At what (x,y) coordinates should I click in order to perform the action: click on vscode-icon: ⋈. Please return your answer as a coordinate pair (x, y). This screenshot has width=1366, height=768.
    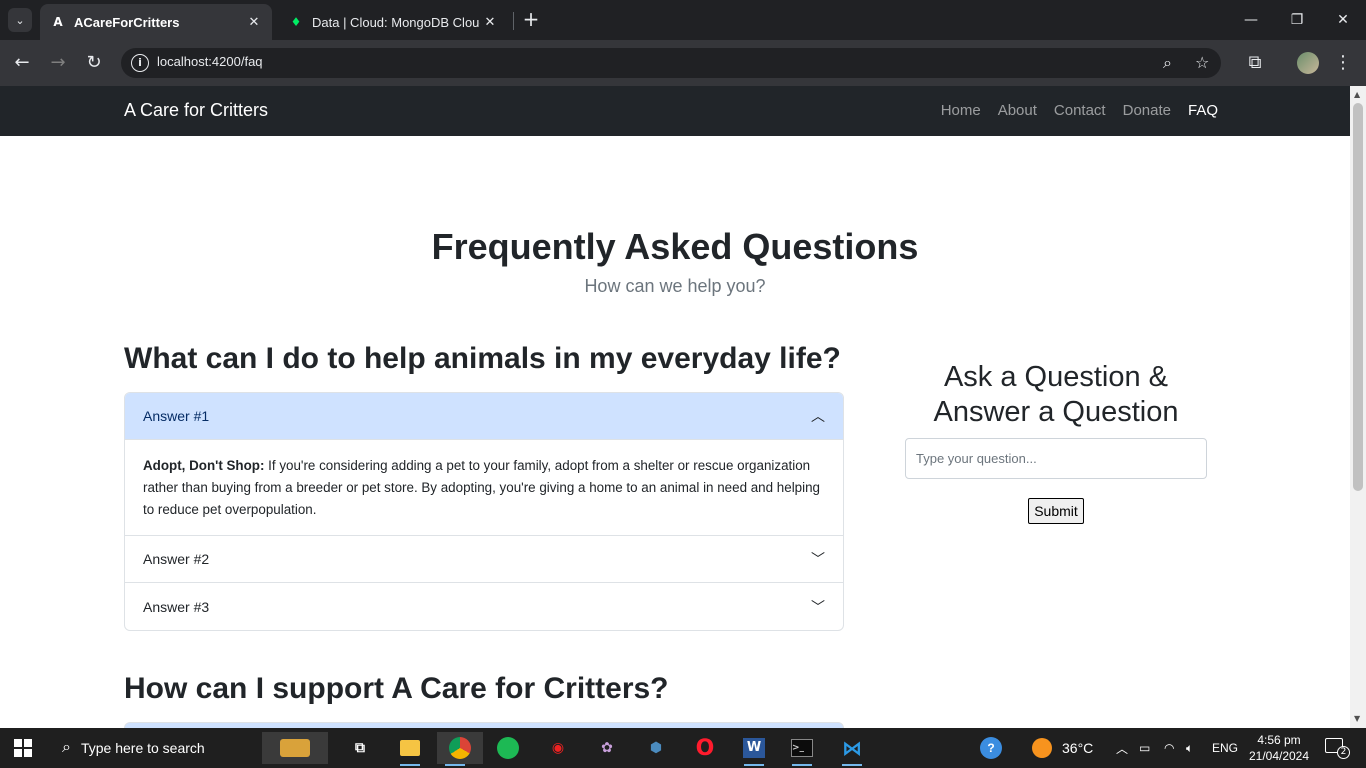
    Looking at the image, I should click on (852, 749).